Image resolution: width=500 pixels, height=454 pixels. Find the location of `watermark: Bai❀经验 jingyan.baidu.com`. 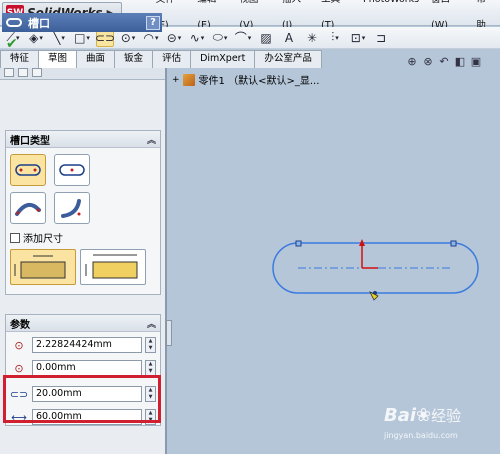

watermark: Bai❀经验 jingyan.baidu.com is located at coordinates (423, 422).